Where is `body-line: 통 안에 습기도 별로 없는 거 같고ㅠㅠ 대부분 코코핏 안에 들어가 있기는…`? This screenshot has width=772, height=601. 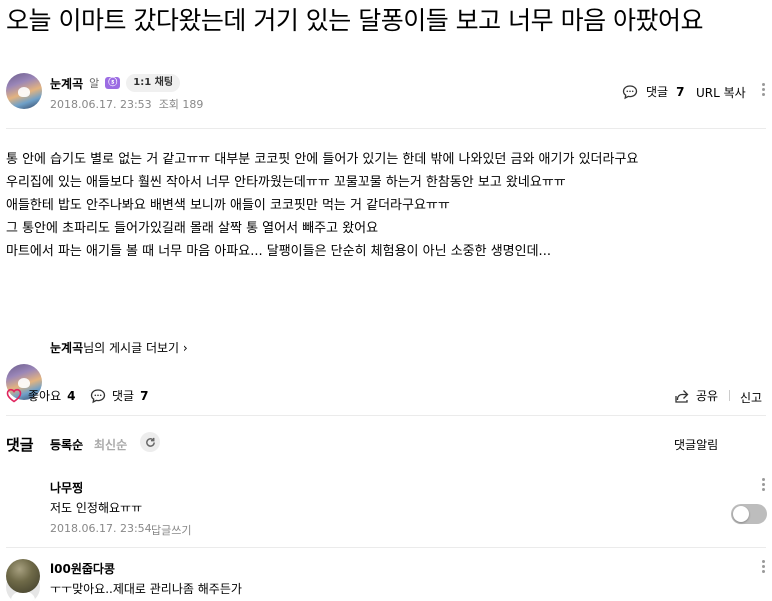
body-line: 통 안에 습기도 별로 없는 거 같고ㅠㅠ 대부분 코코핏 안에 들어가 있기는… is located at coordinates (322, 159).